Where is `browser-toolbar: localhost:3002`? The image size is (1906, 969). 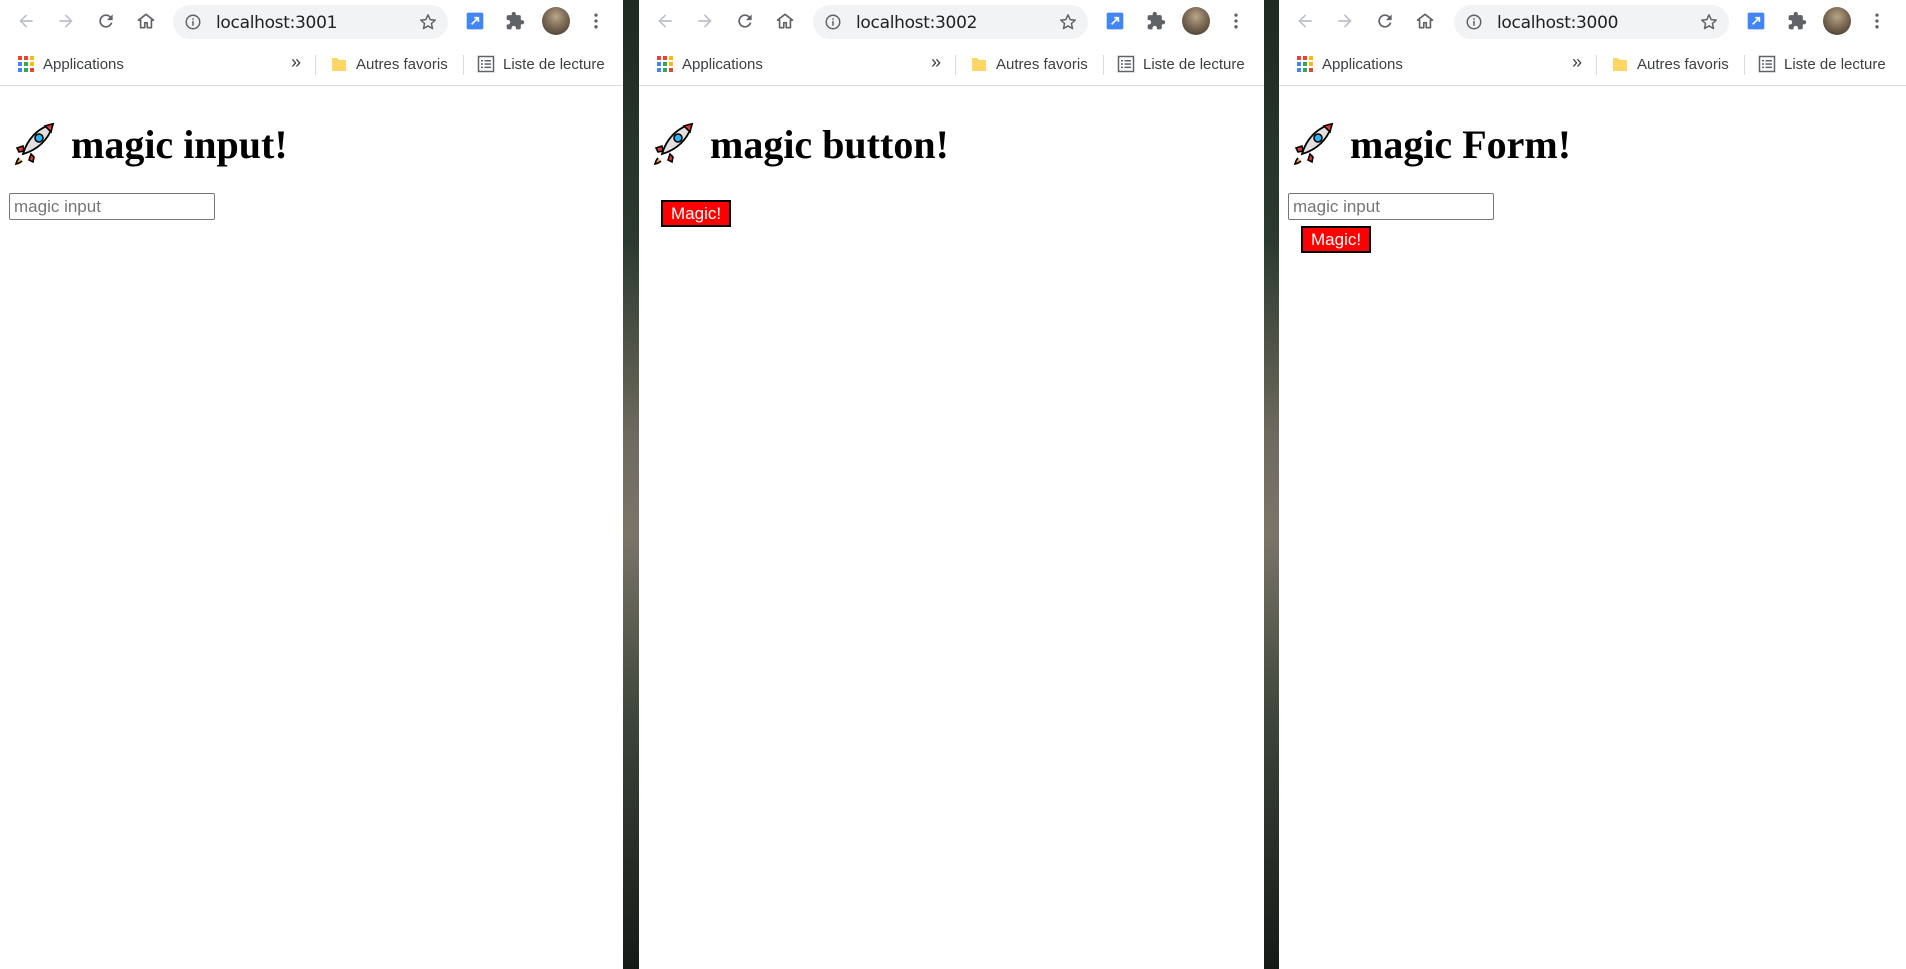
browser-toolbar: localhost:3002 is located at coordinates (951, 21).